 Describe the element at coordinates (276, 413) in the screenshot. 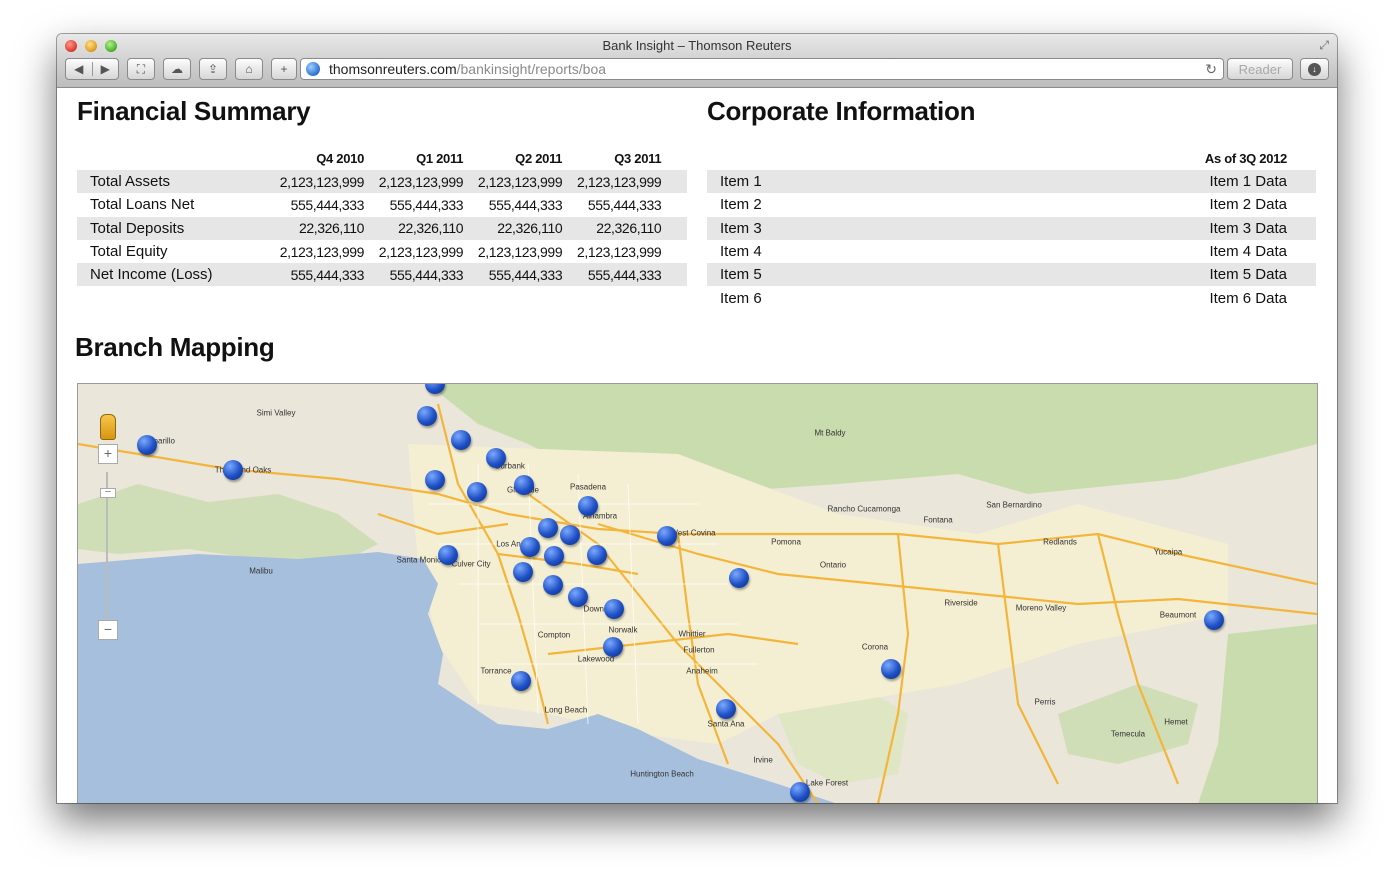

I see `map-place-label: Simi Valley` at that location.